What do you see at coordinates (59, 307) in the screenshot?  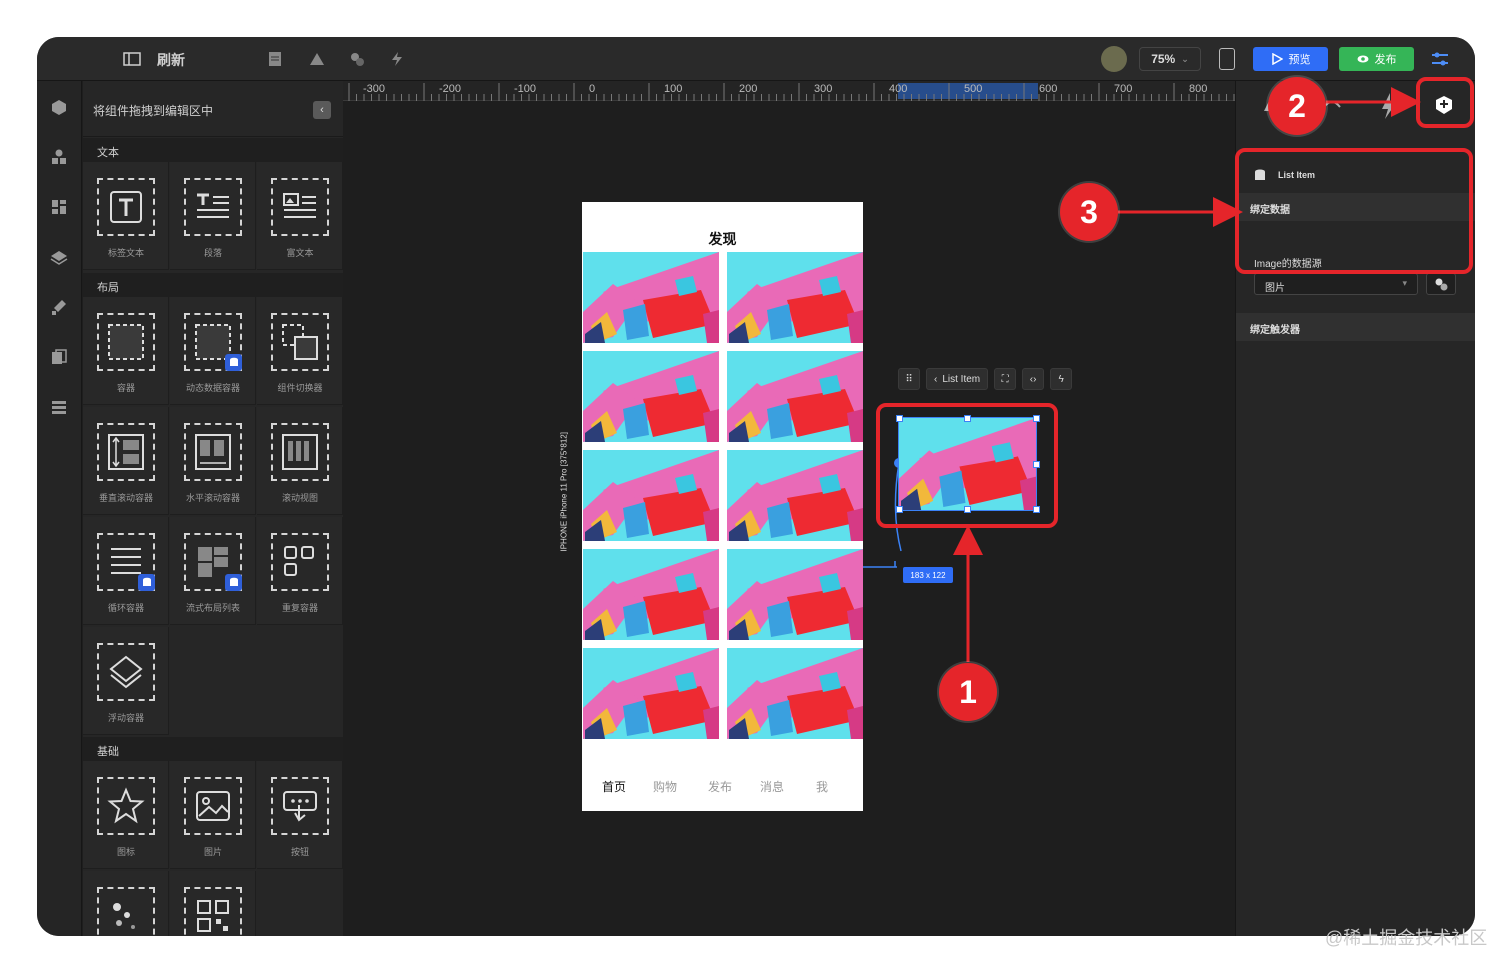 I see `brush-icon` at bounding box center [59, 307].